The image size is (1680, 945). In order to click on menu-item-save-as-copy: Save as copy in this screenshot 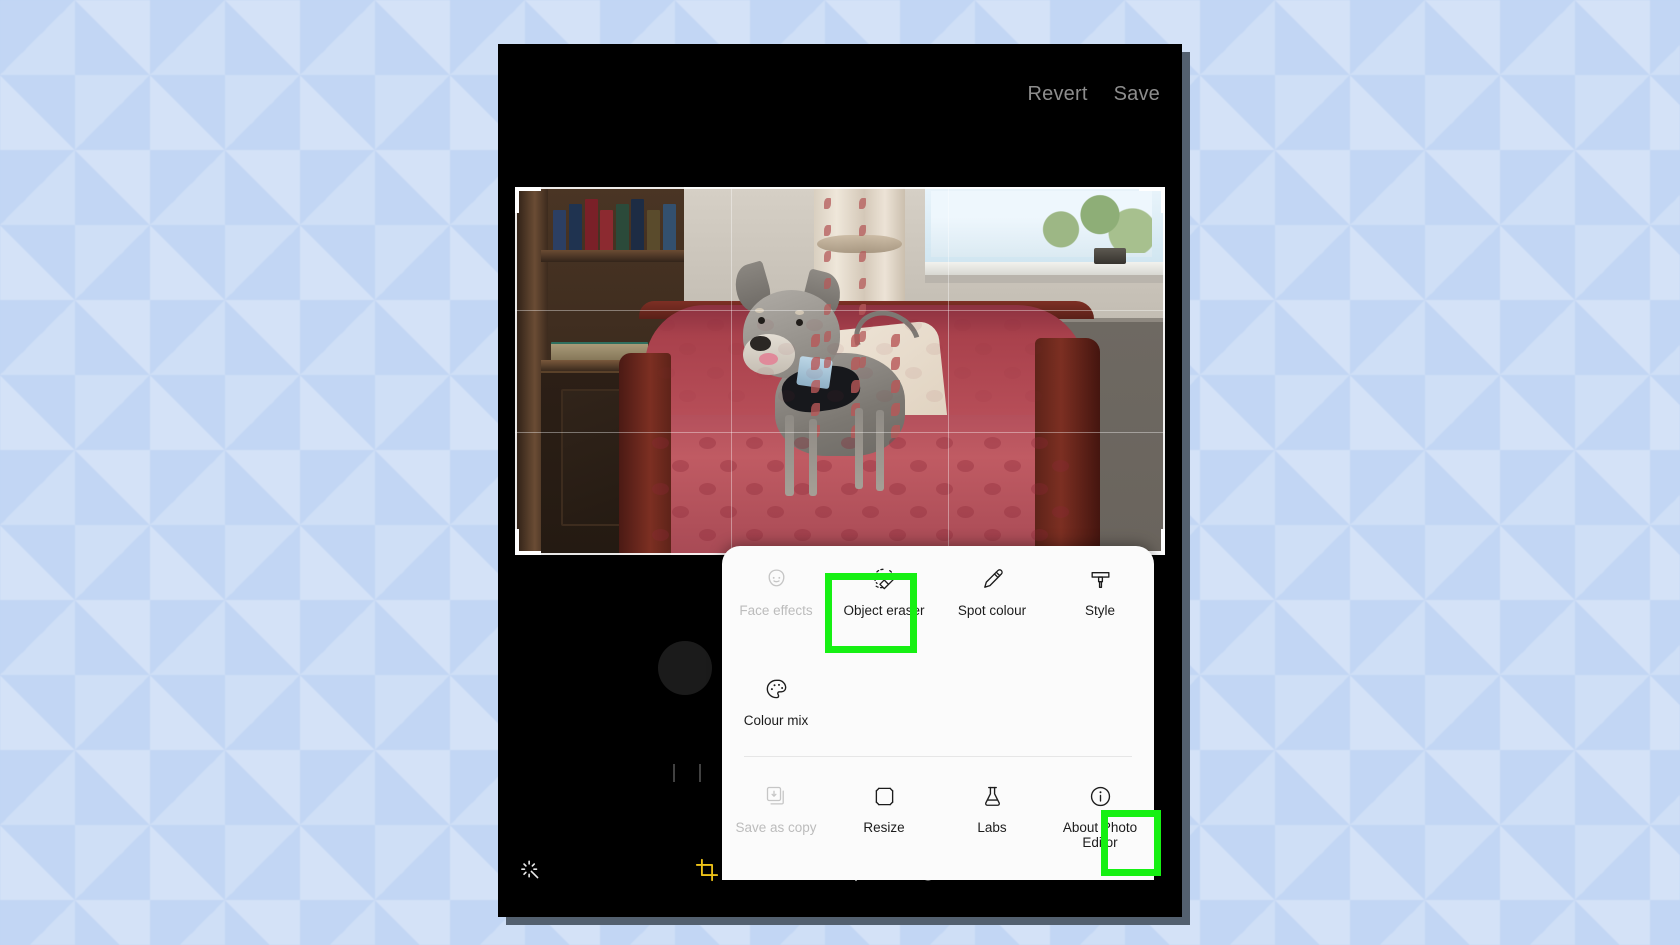, I will do `click(776, 819)`.